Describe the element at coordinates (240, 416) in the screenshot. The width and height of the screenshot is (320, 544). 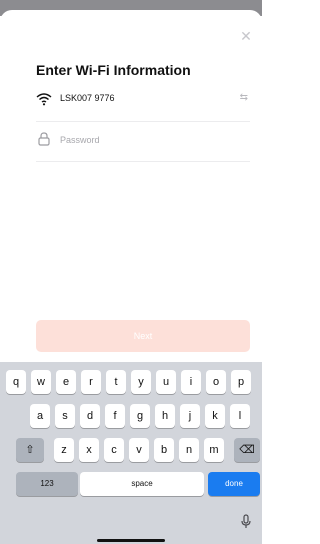
I see `key-l: l` at that location.